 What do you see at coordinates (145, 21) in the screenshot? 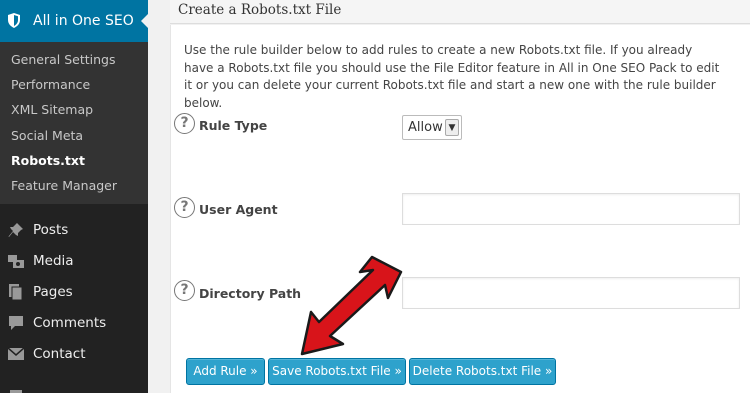
I see `current-menu-pointer` at bounding box center [145, 21].